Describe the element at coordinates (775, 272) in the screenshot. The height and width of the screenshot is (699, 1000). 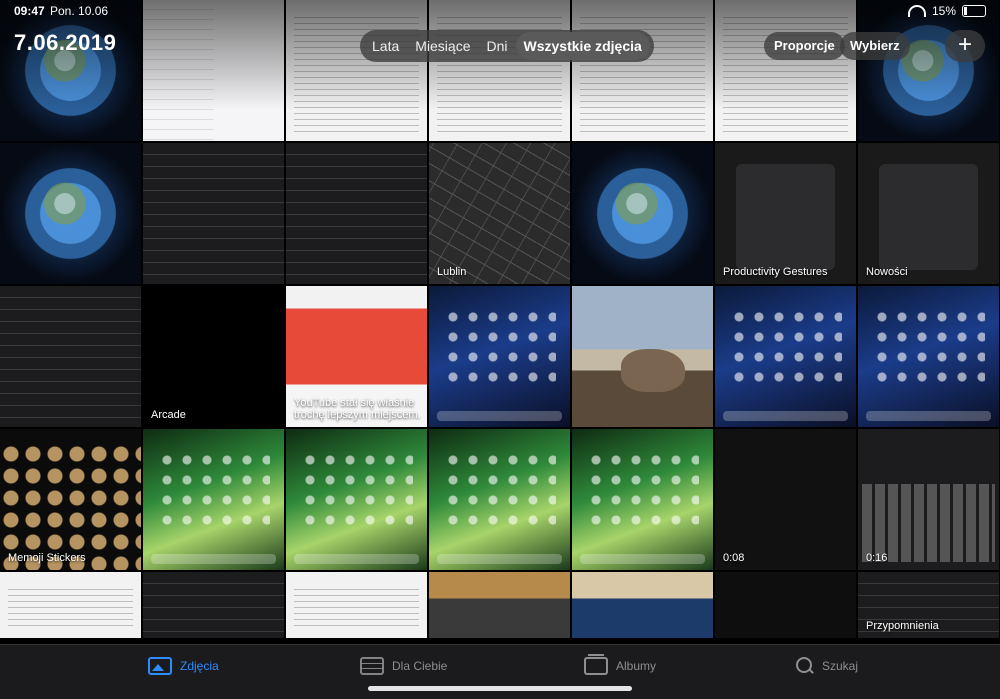
I see `thumbnail-caption: Productivity Gestures` at that location.